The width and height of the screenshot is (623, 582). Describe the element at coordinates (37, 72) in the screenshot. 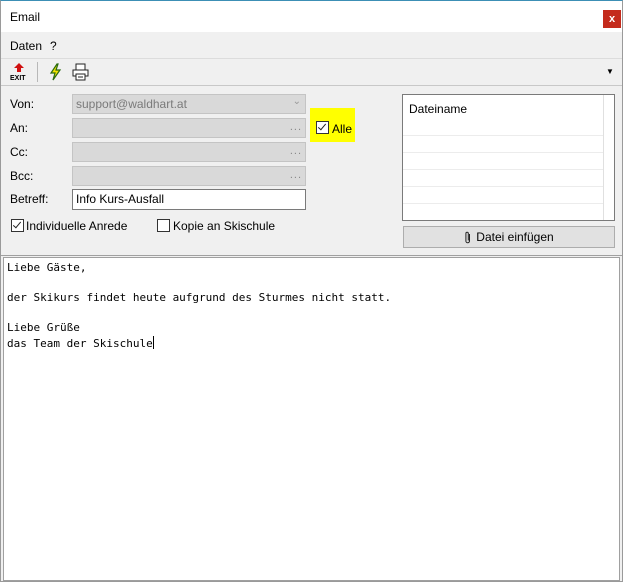

I see `toolbar-separator` at that location.